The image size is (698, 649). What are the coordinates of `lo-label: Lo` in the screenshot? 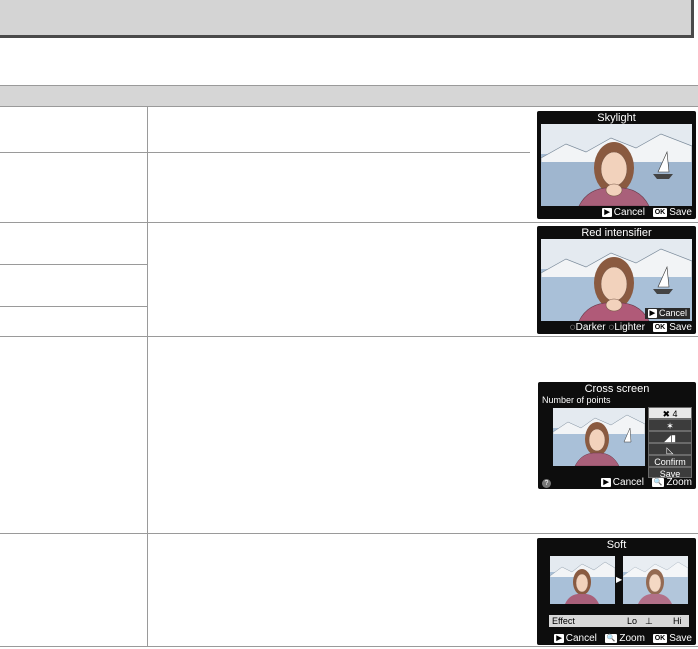 It's located at (632, 621).